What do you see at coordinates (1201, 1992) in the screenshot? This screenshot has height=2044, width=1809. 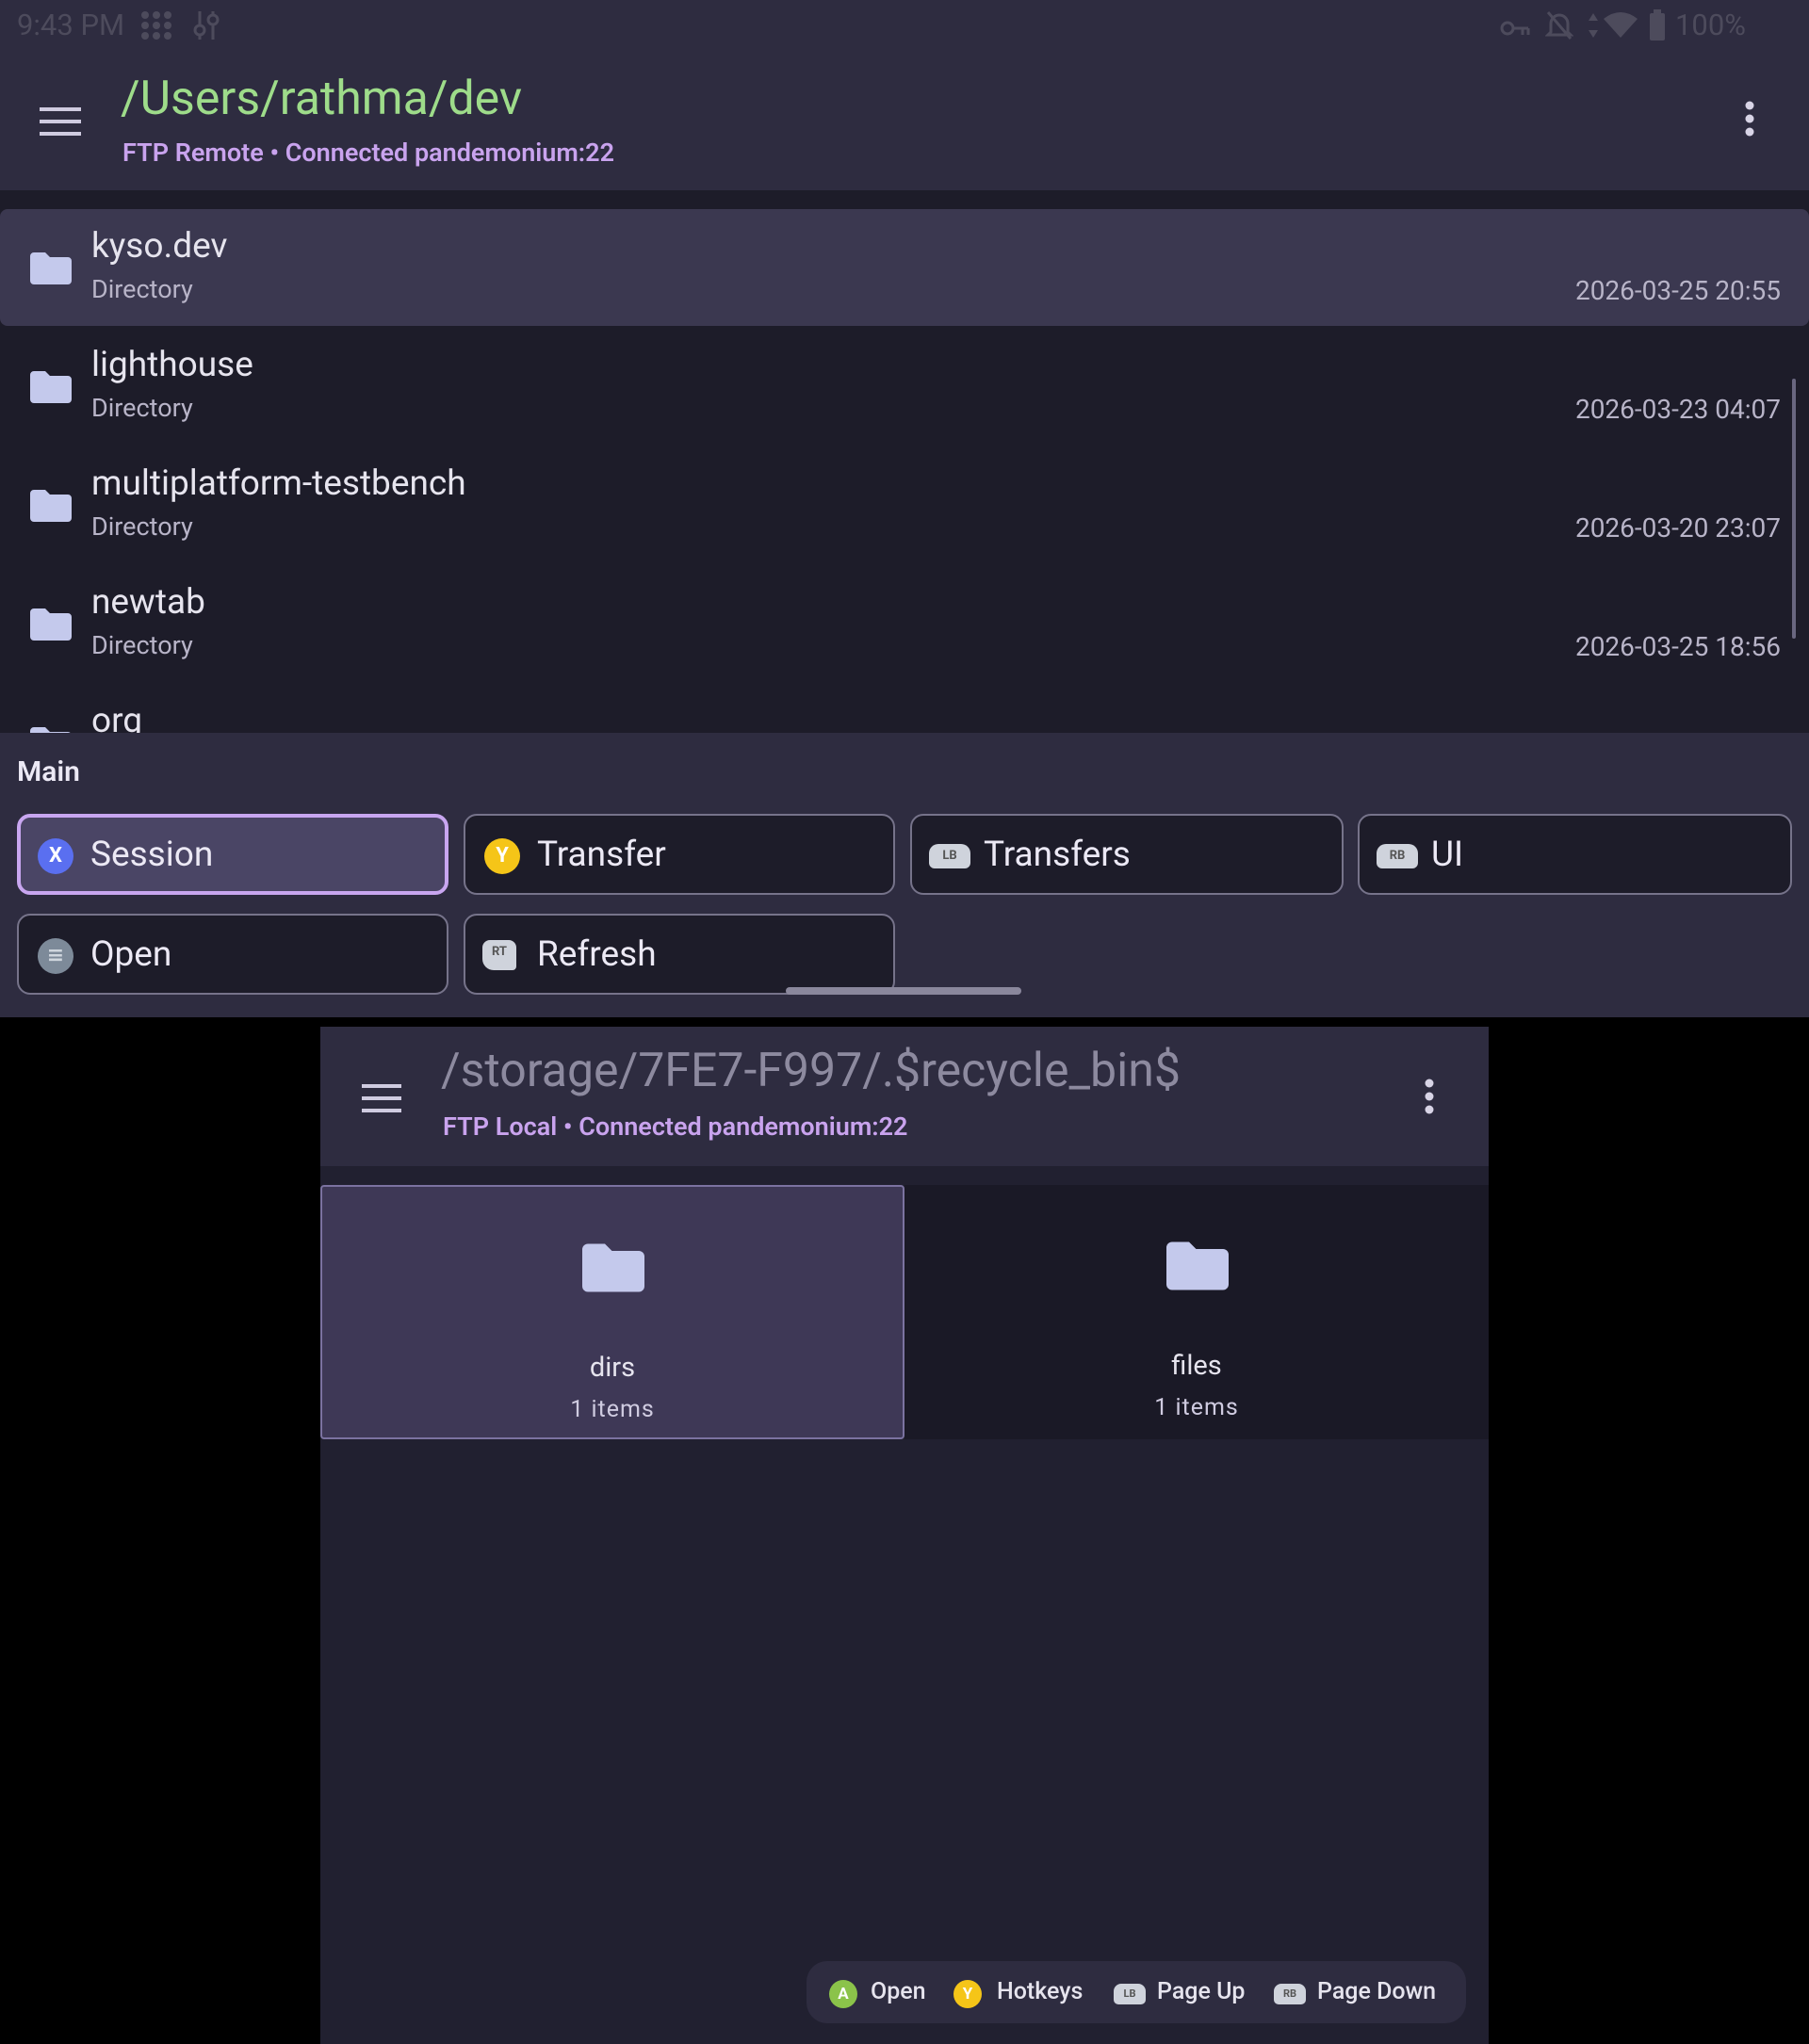 I see `hint-page-up: Page Up` at bounding box center [1201, 1992].